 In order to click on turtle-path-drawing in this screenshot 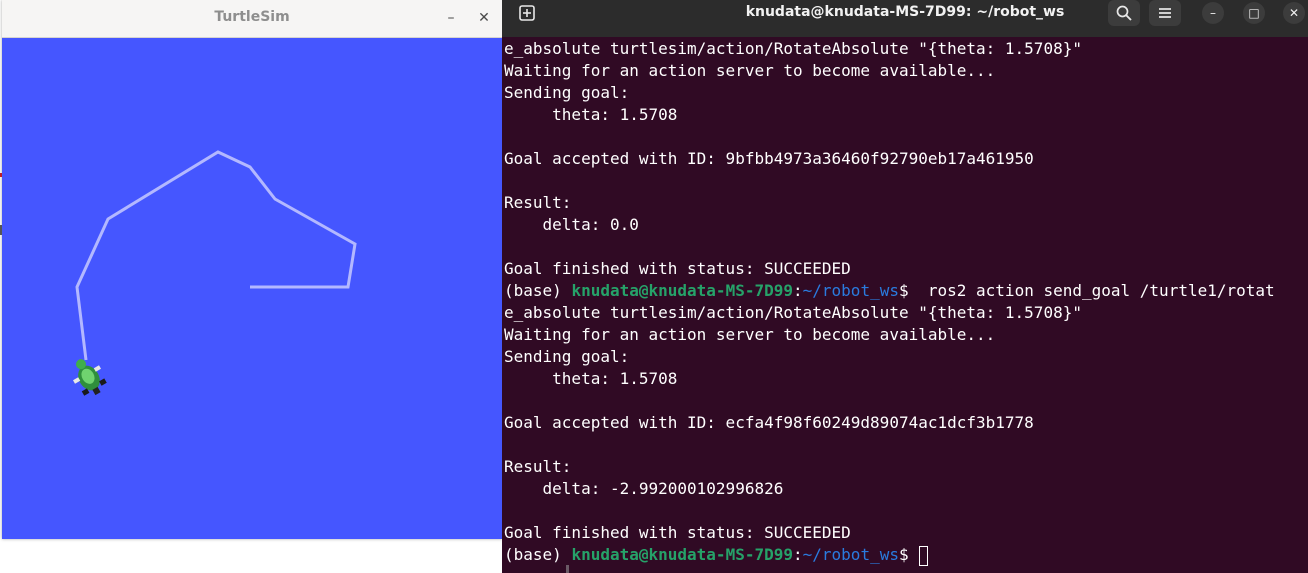, I will do `click(215, 273)`.